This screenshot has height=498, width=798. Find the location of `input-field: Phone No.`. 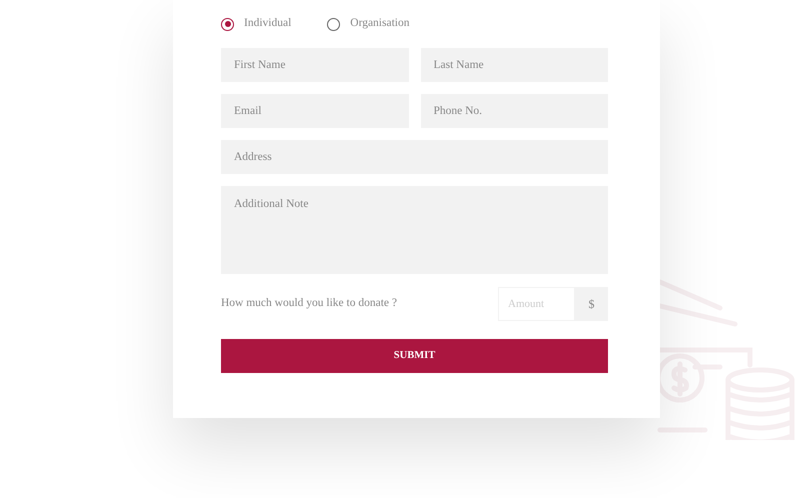

input-field: Phone No. is located at coordinates (514, 111).